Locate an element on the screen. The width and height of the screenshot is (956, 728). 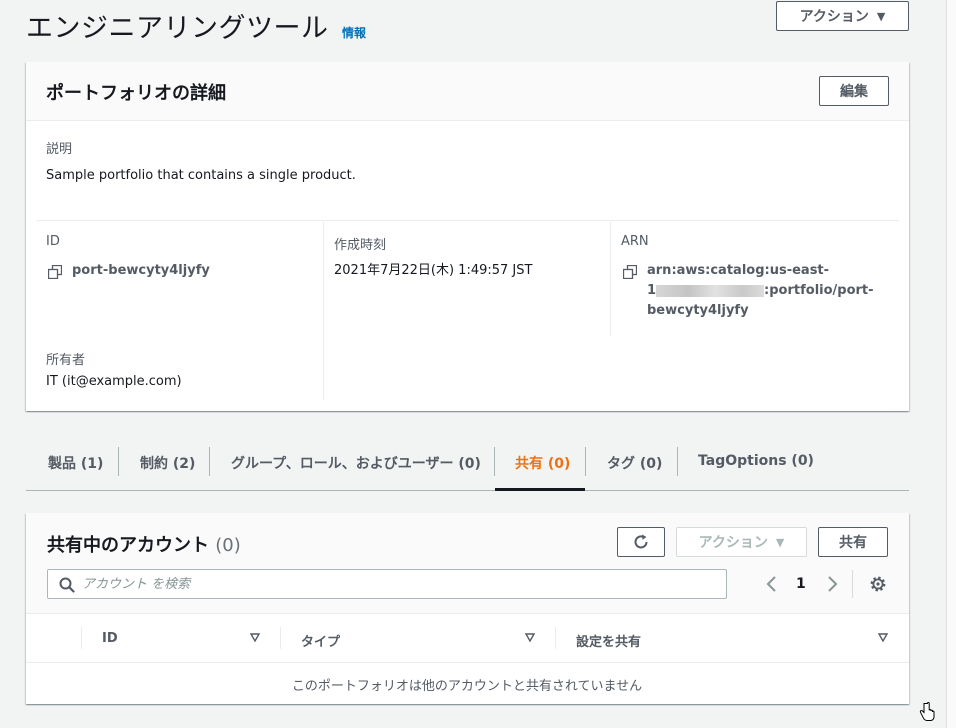
empty-table-message: このポートフォリオは他のアカウントと共有されていません is located at coordinates (467, 686).